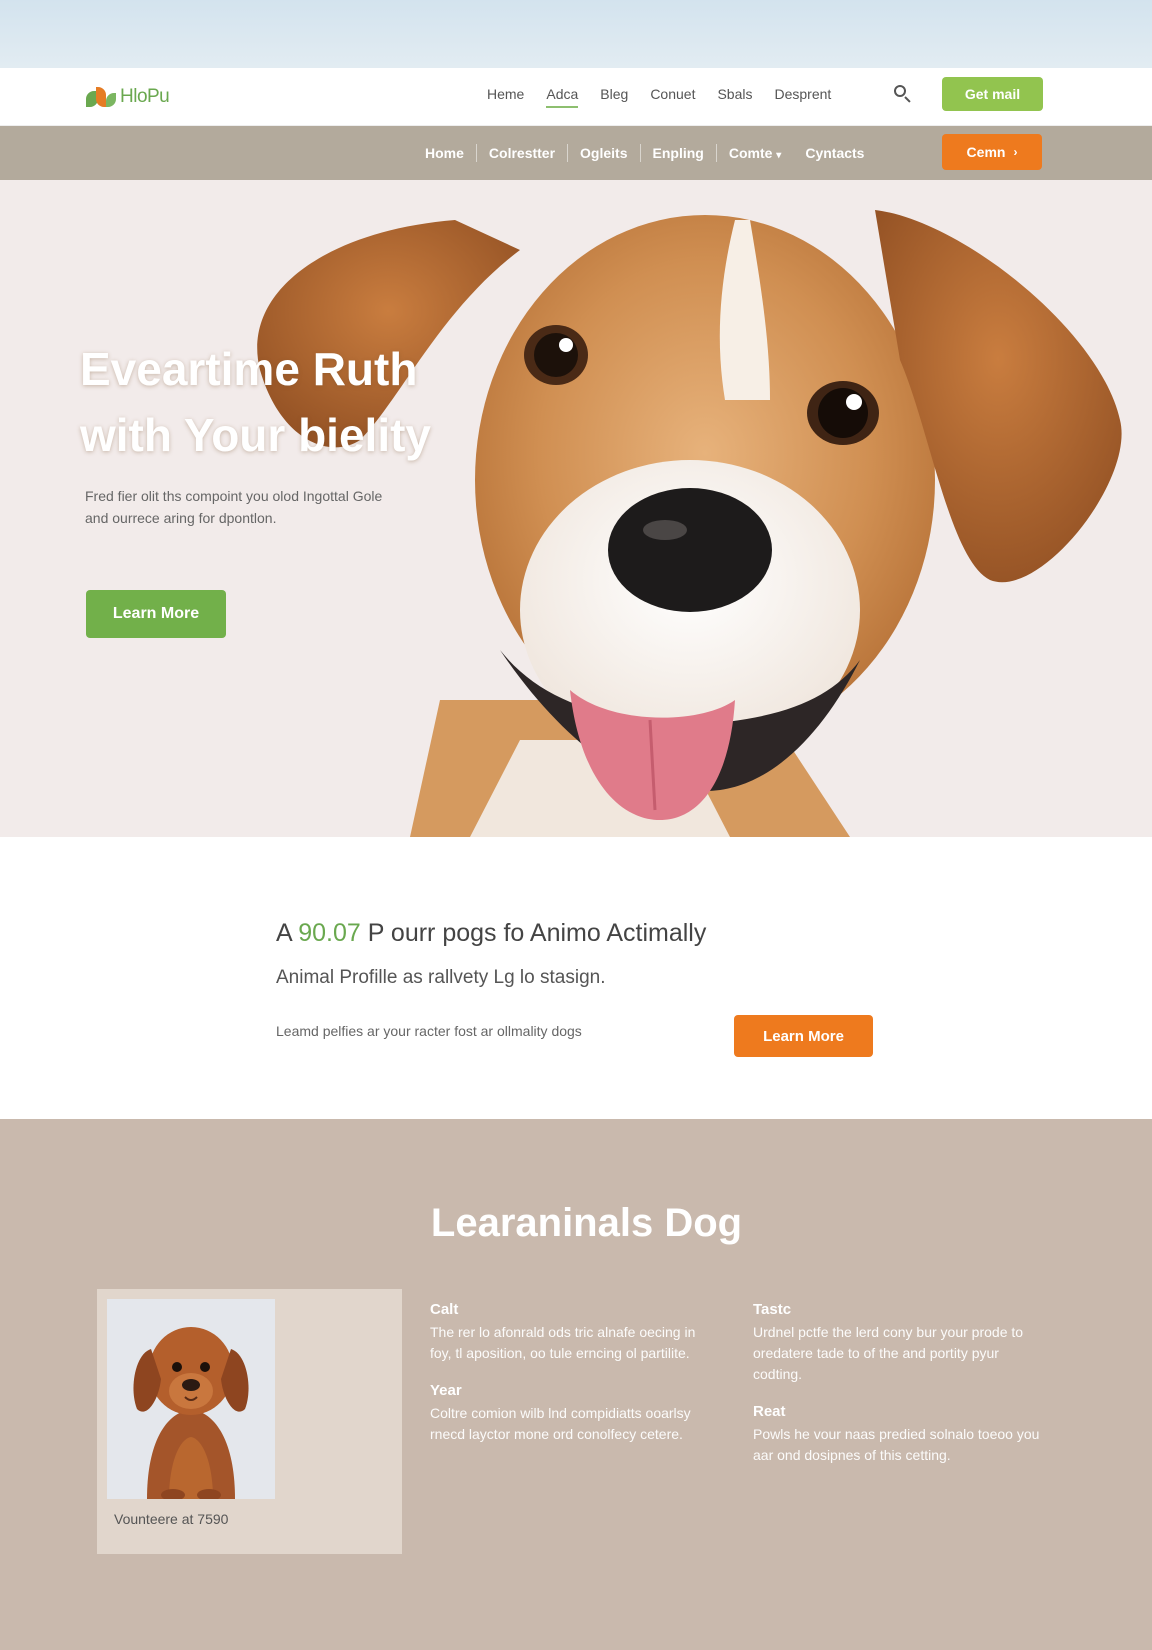  What do you see at coordinates (803, 97) in the screenshot?
I see `top-nav-item-desprent: Desprent` at bounding box center [803, 97].